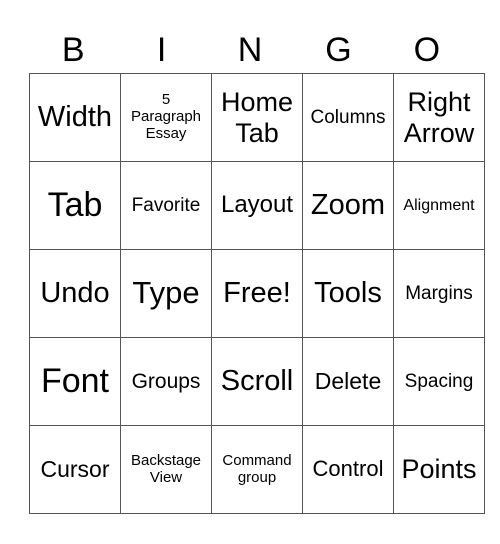 Image resolution: width=500 pixels, height=544 pixels. Describe the element at coordinates (73, 50) in the screenshot. I see `header-letter-b: B` at that location.